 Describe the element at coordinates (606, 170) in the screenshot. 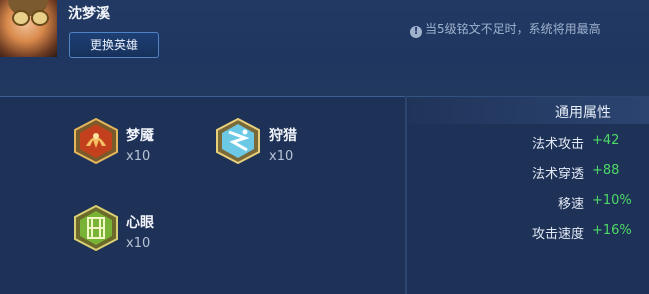

I see `attribute-value: +88` at that location.